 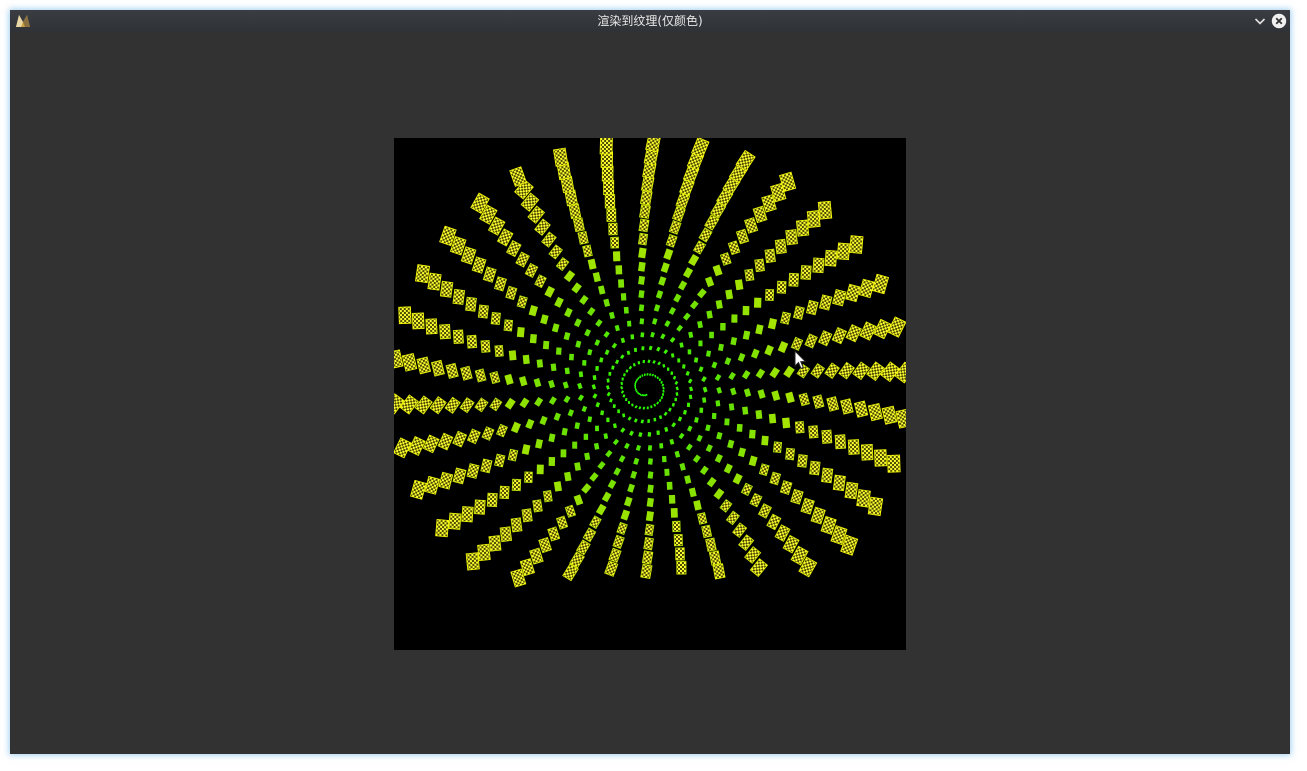 I want to click on close-circle-icon, so click(x=1279, y=21).